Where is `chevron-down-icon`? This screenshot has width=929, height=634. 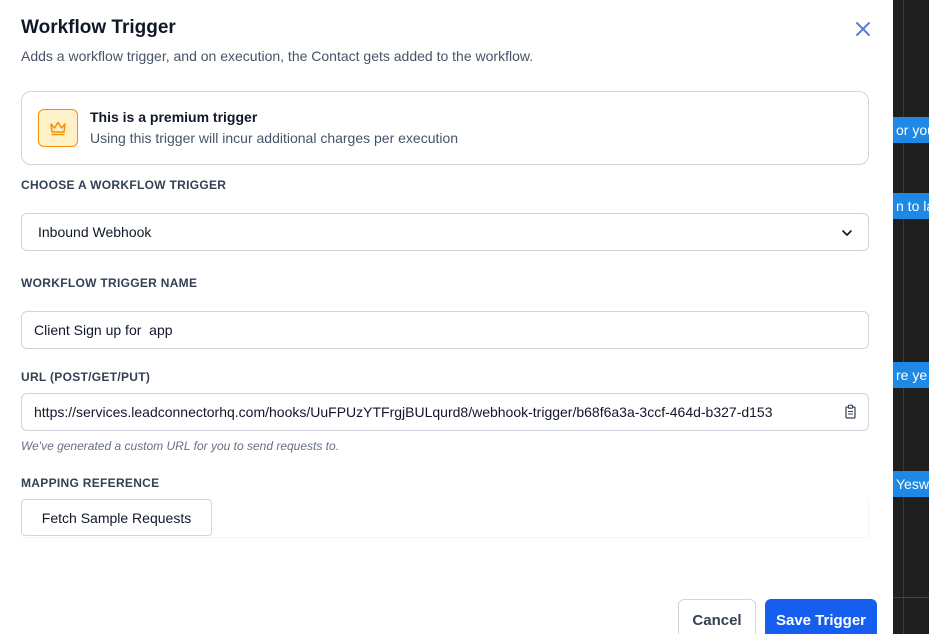
chevron-down-icon is located at coordinates (847, 233).